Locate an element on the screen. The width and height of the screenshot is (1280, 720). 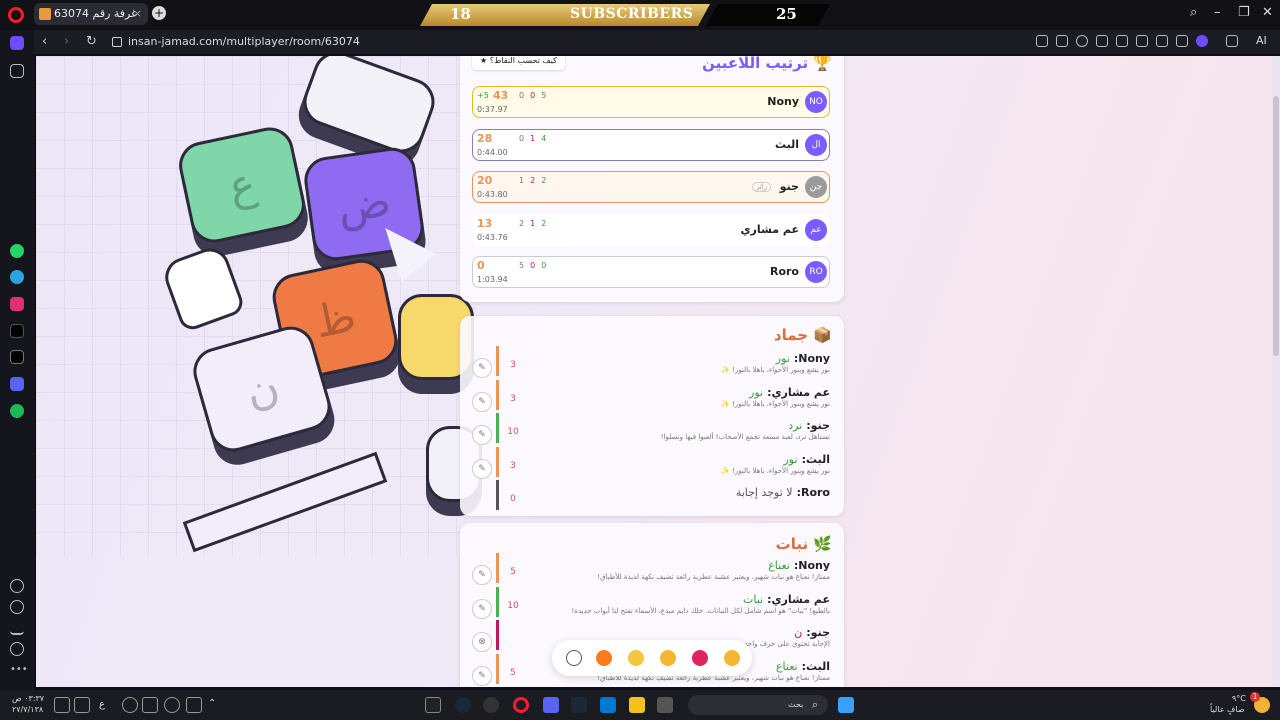
clap-reaction-icon is located at coordinates (636, 658).